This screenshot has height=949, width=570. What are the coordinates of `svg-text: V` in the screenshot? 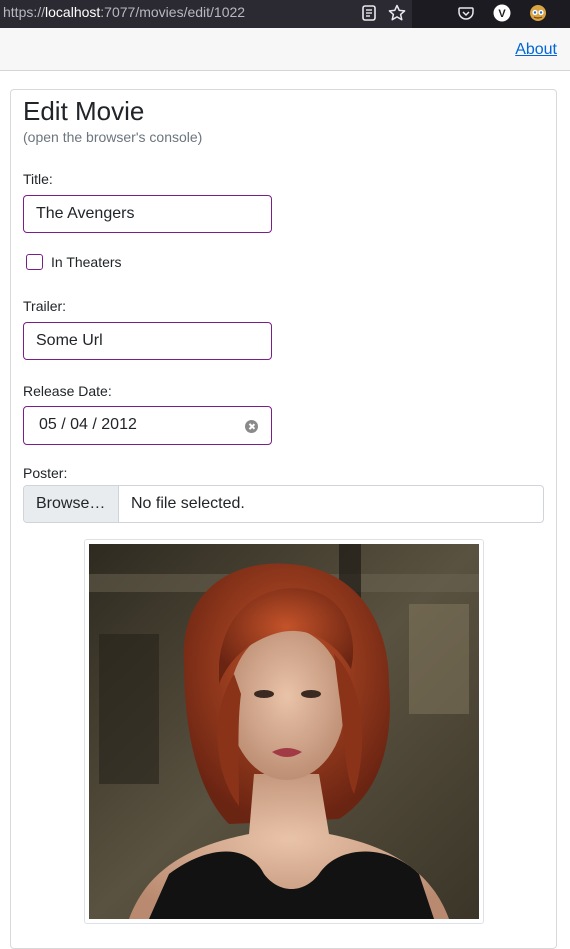 It's located at (502, 14).